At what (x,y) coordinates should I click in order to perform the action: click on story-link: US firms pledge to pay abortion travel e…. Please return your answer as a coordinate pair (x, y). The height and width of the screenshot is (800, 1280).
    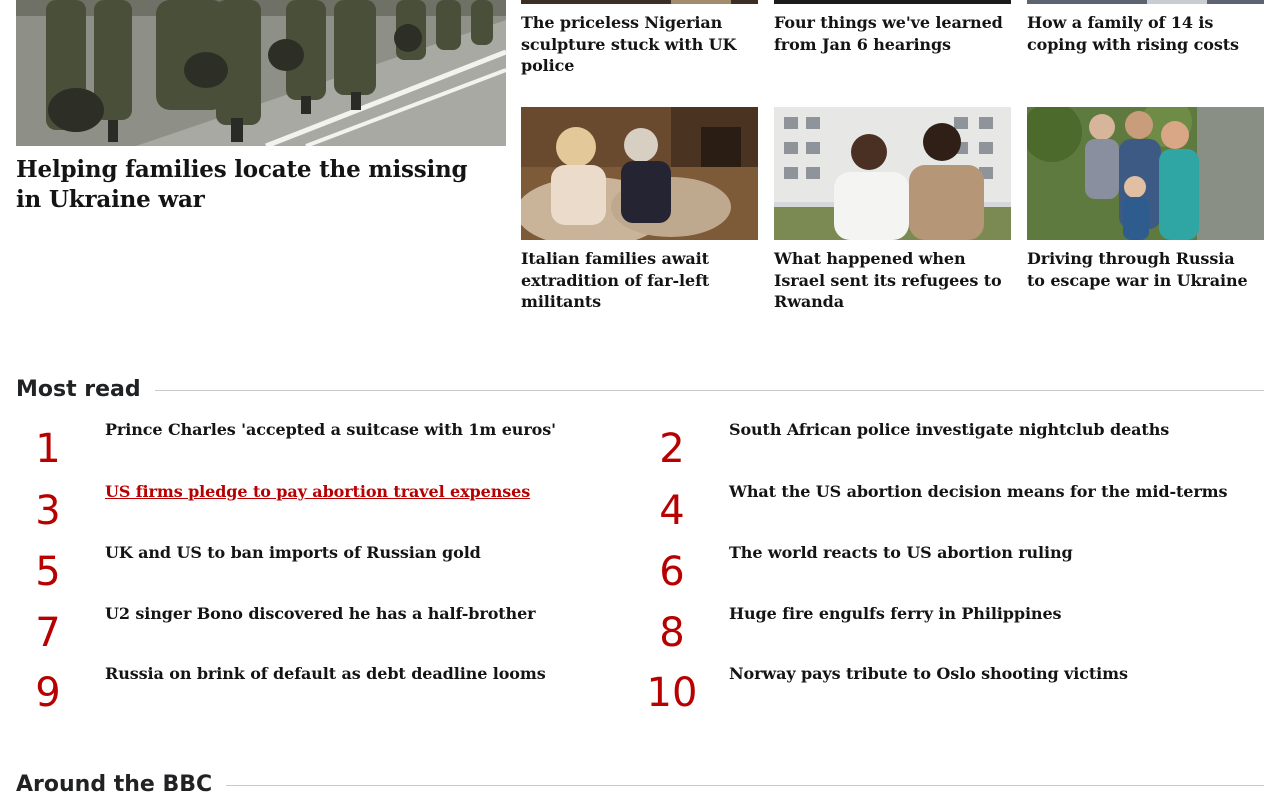
    Looking at the image, I should click on (317, 491).